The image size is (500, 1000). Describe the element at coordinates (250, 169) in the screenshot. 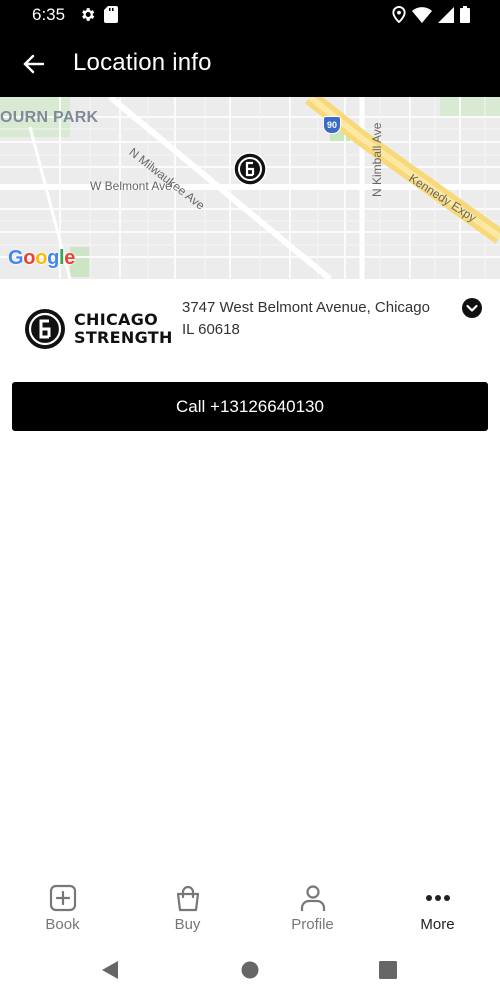

I see `map-marker-icon` at that location.